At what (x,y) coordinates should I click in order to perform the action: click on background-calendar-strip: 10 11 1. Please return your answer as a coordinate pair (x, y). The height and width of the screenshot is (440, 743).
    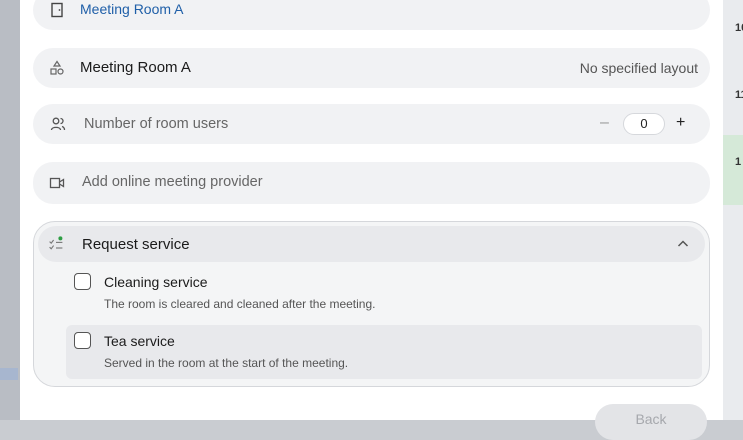
    Looking at the image, I should click on (733, 210).